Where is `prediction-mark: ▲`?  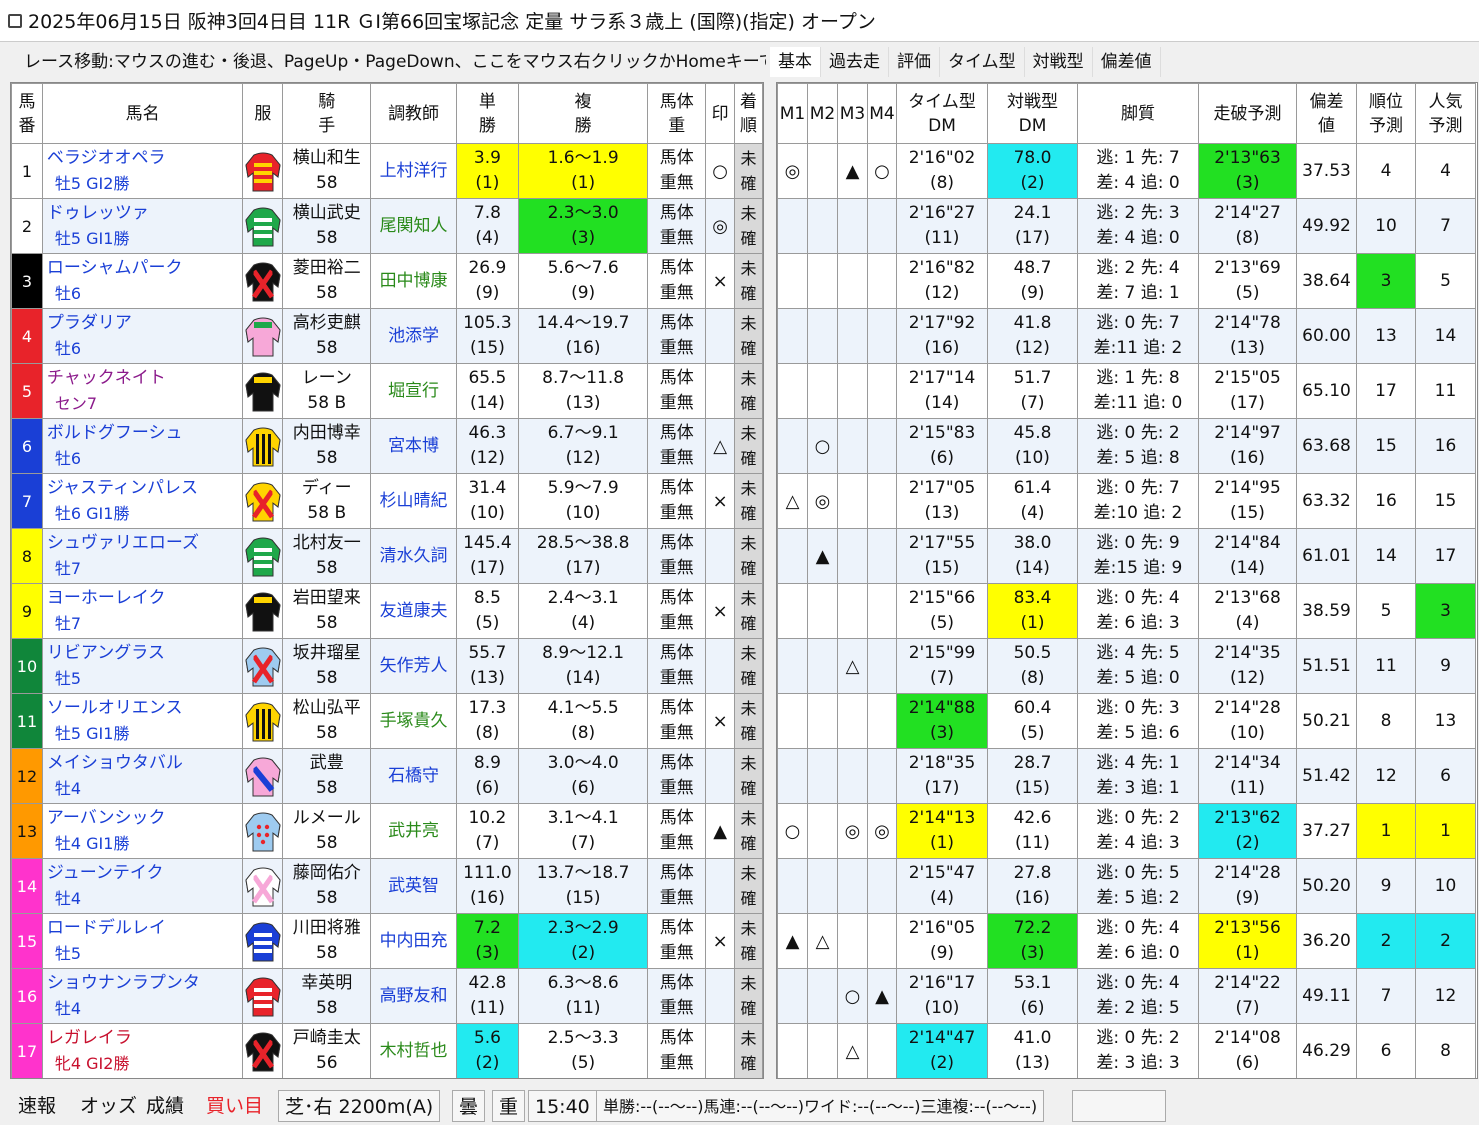
prediction-mark: ▲ is located at coordinates (720, 831).